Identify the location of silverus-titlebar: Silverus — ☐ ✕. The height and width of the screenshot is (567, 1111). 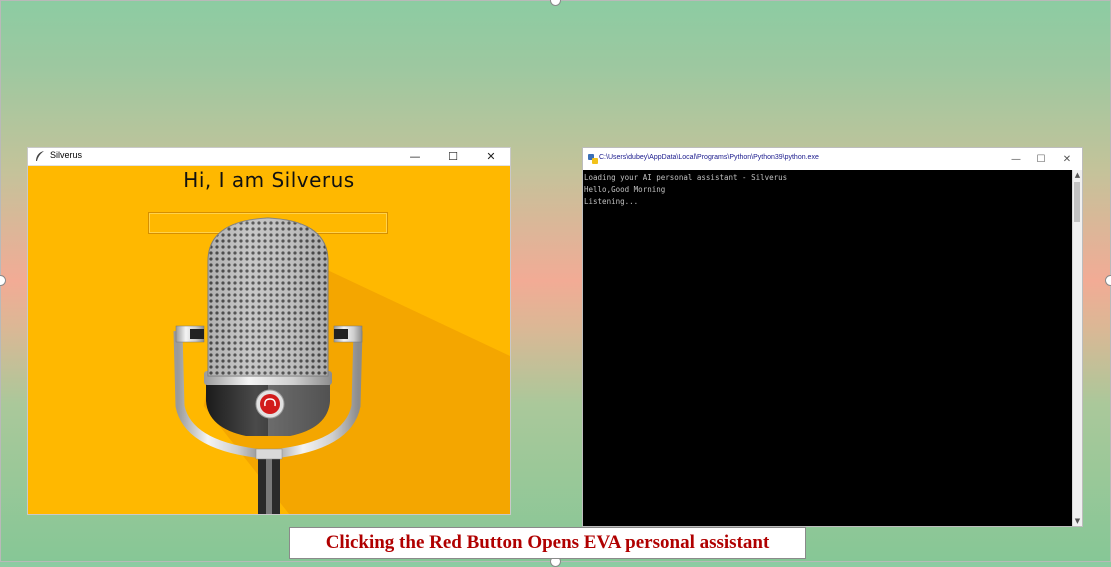
(269, 157).